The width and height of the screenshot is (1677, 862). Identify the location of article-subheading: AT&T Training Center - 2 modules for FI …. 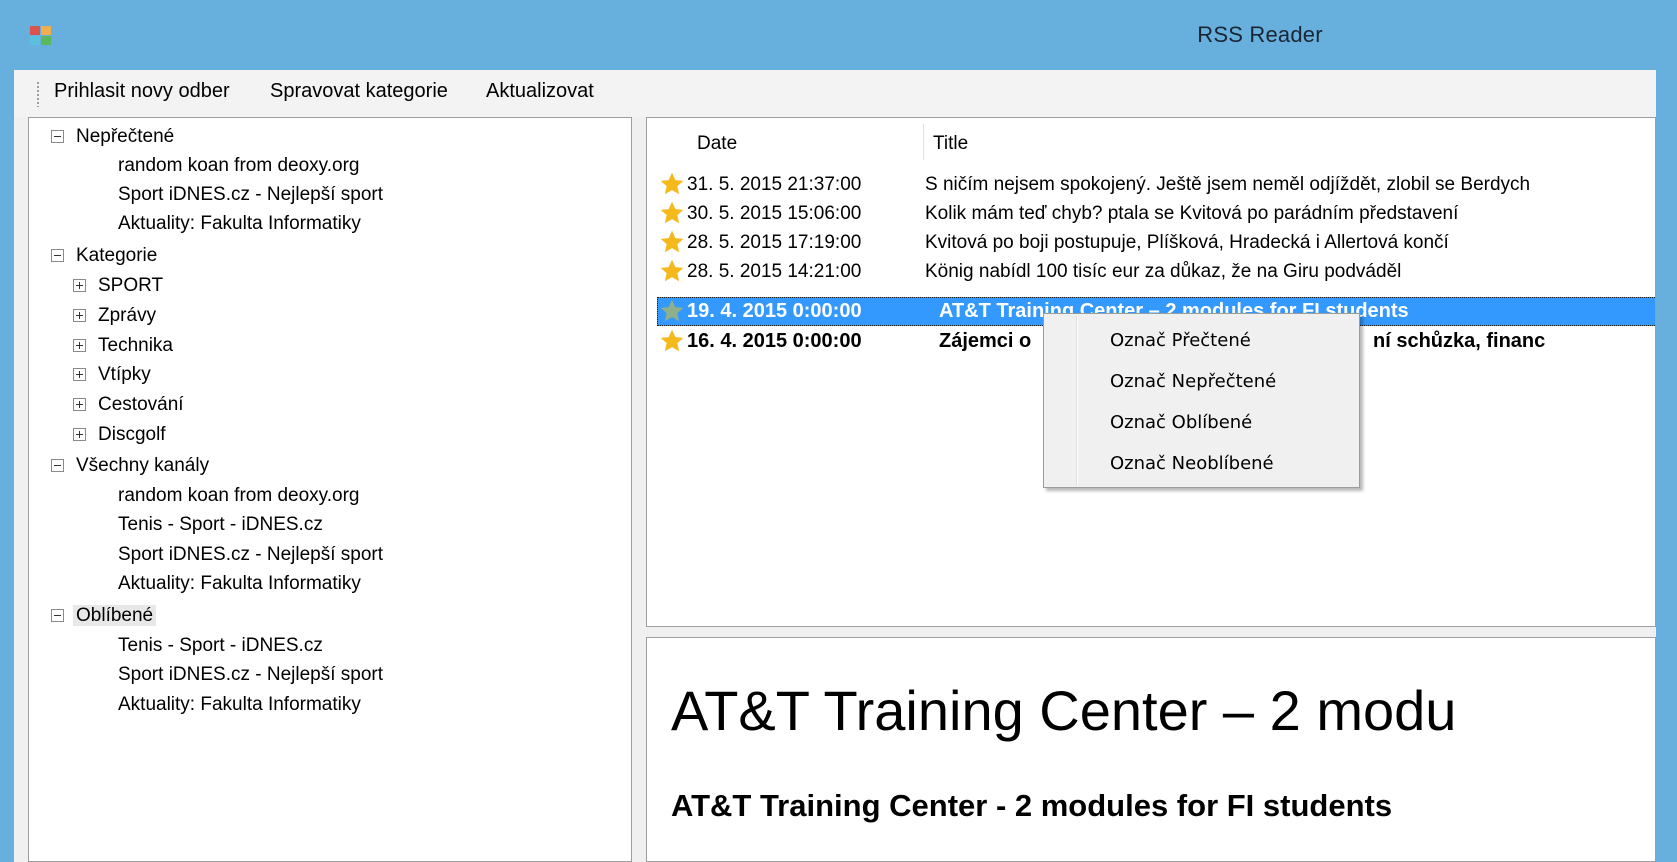
(1032, 805).